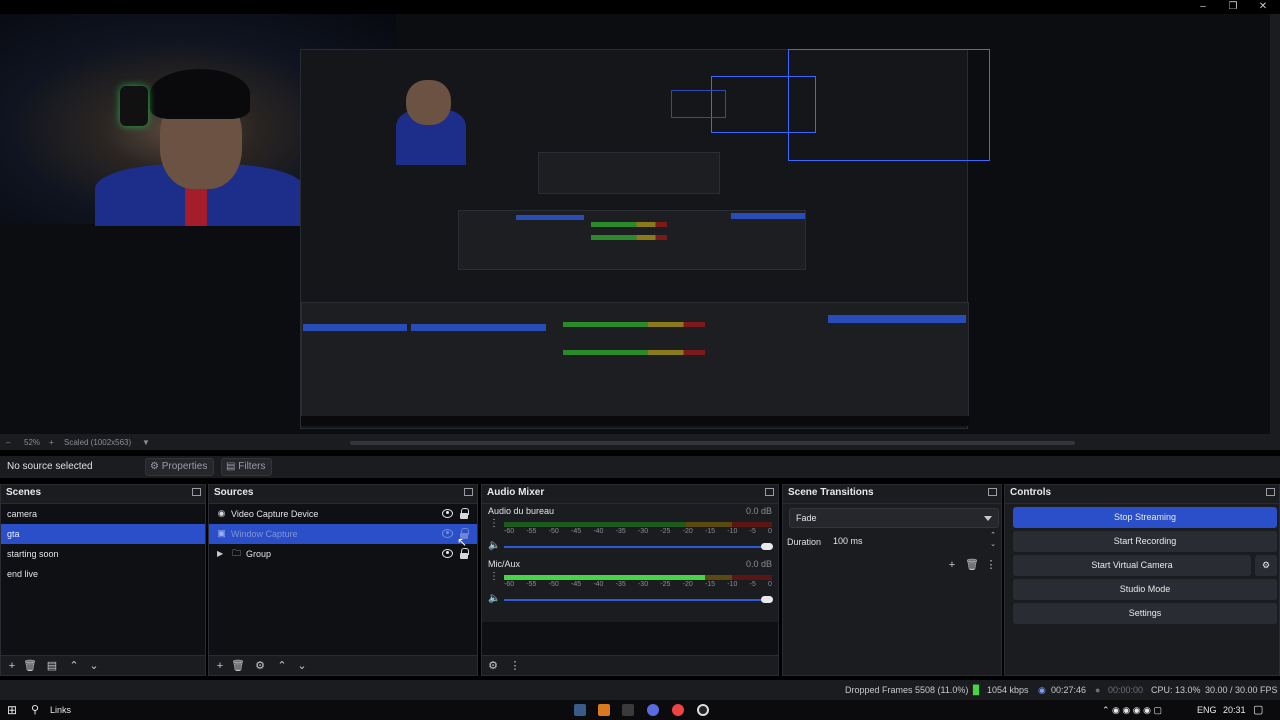 The image size is (1280, 720). What do you see at coordinates (1207, 710) in the screenshot?
I see `language-indicator: ENG` at bounding box center [1207, 710].